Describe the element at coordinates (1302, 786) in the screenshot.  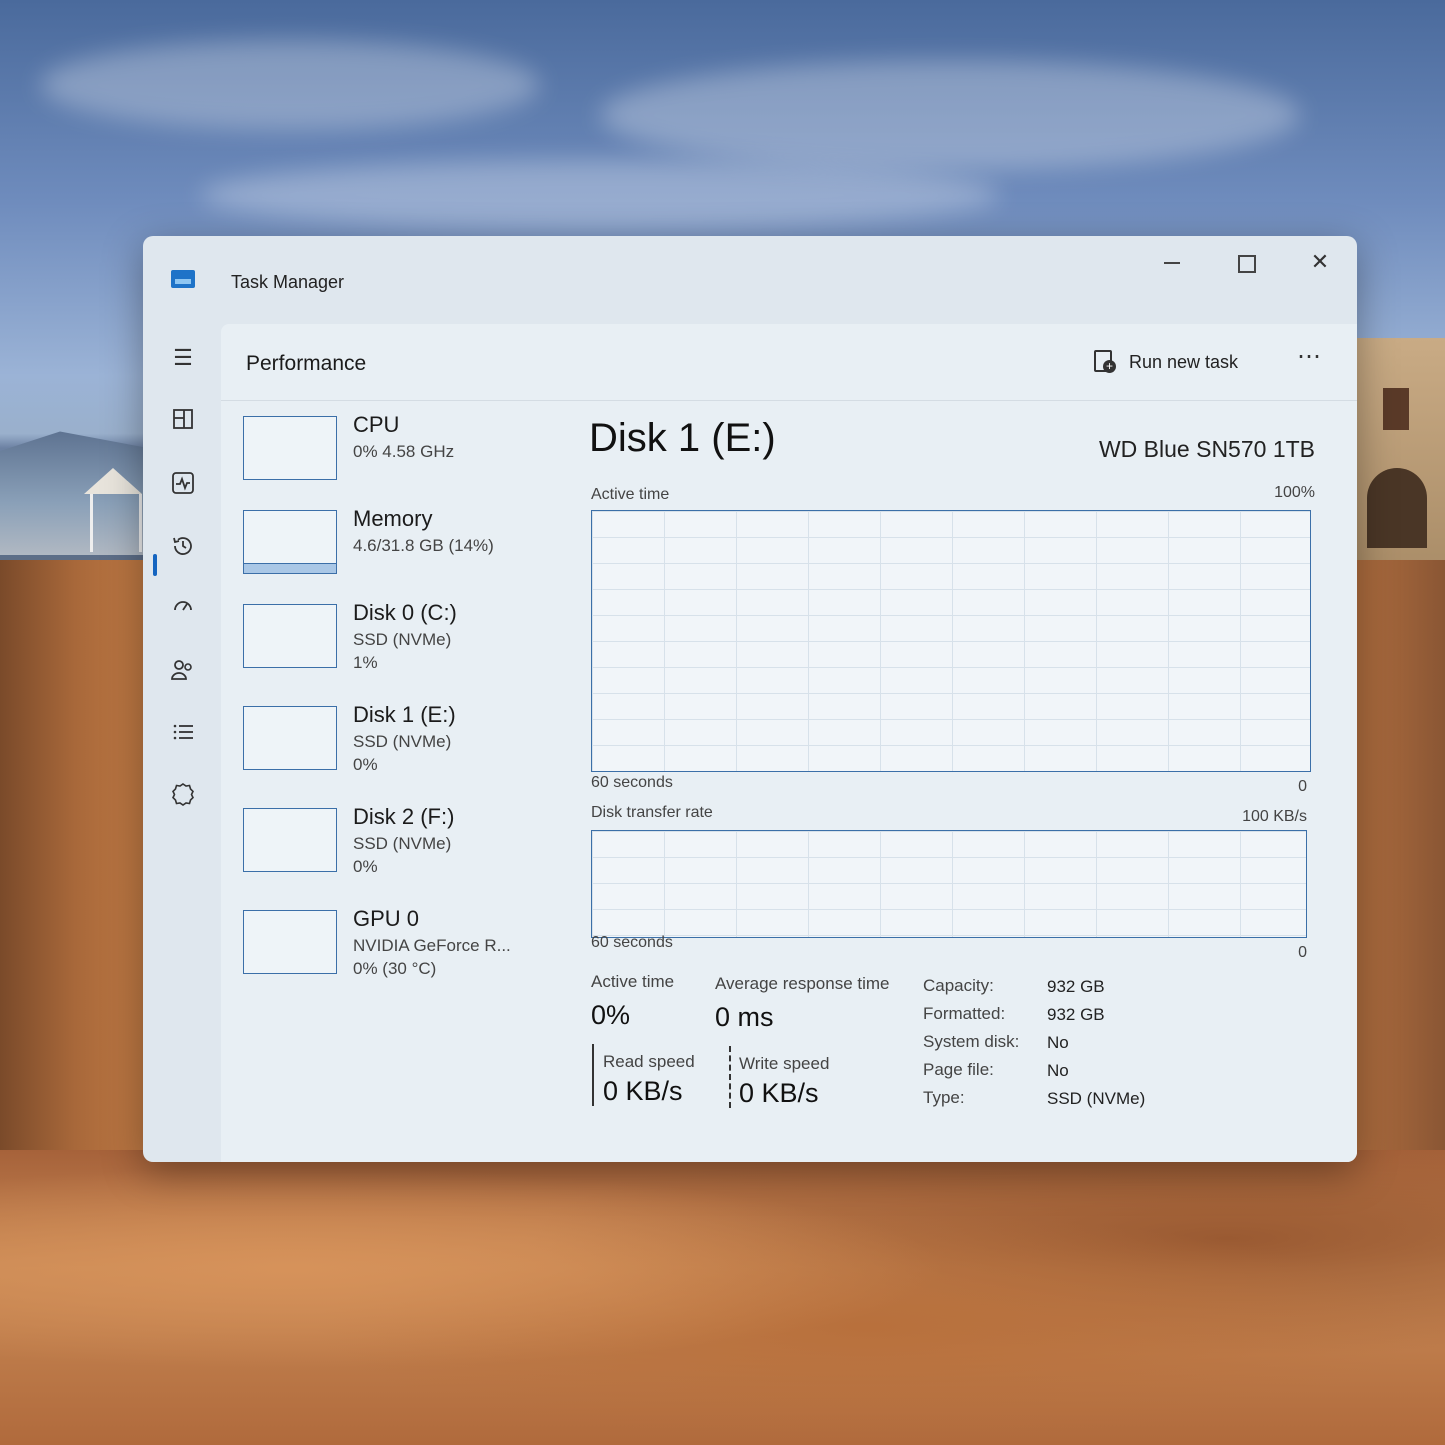
I see `active-time-graph-min: 0` at that location.